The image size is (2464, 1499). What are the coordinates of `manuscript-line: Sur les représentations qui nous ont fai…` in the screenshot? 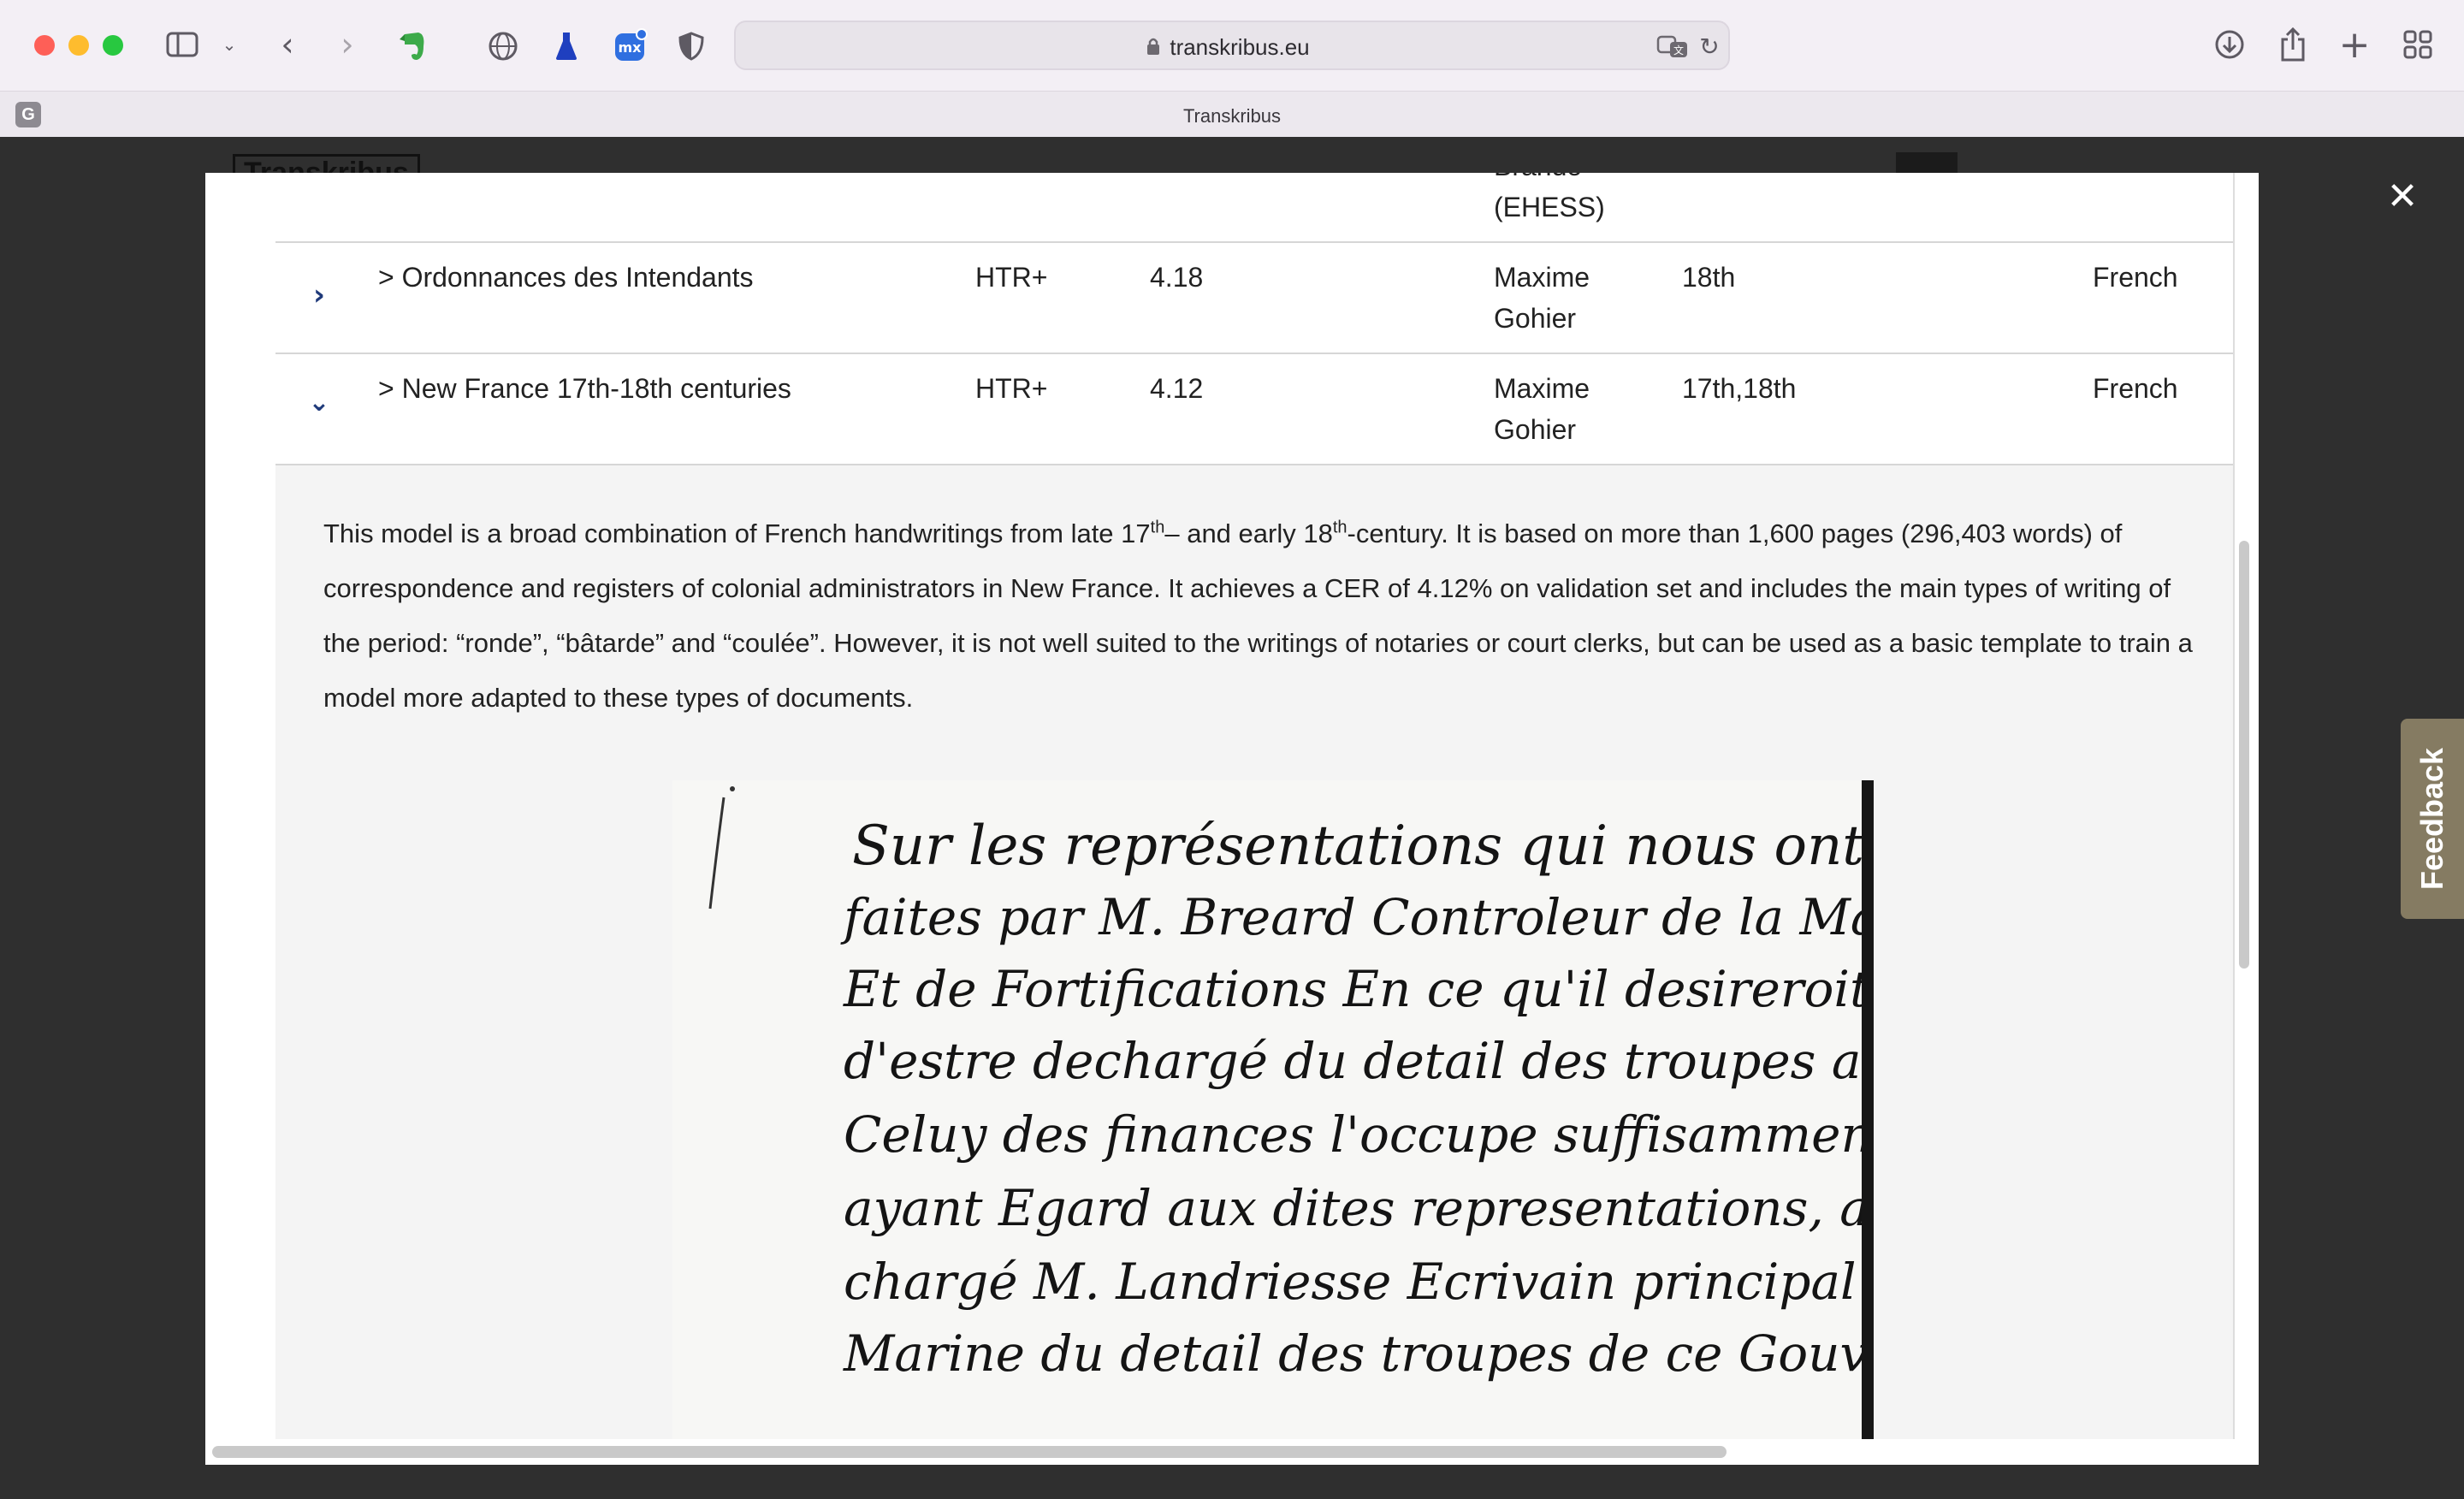 It's located at (1358, 847).